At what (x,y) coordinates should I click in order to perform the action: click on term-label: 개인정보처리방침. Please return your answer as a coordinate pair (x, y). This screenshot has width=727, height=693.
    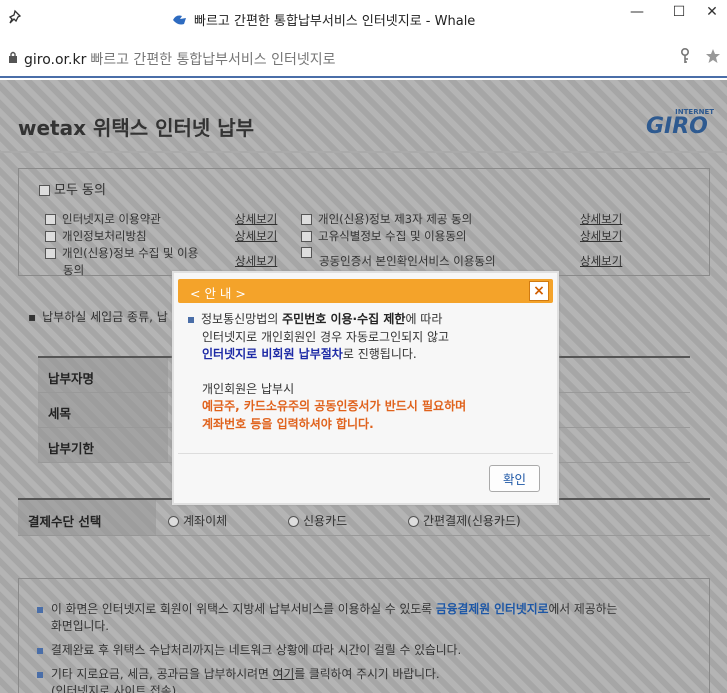
    Looking at the image, I should click on (104, 236).